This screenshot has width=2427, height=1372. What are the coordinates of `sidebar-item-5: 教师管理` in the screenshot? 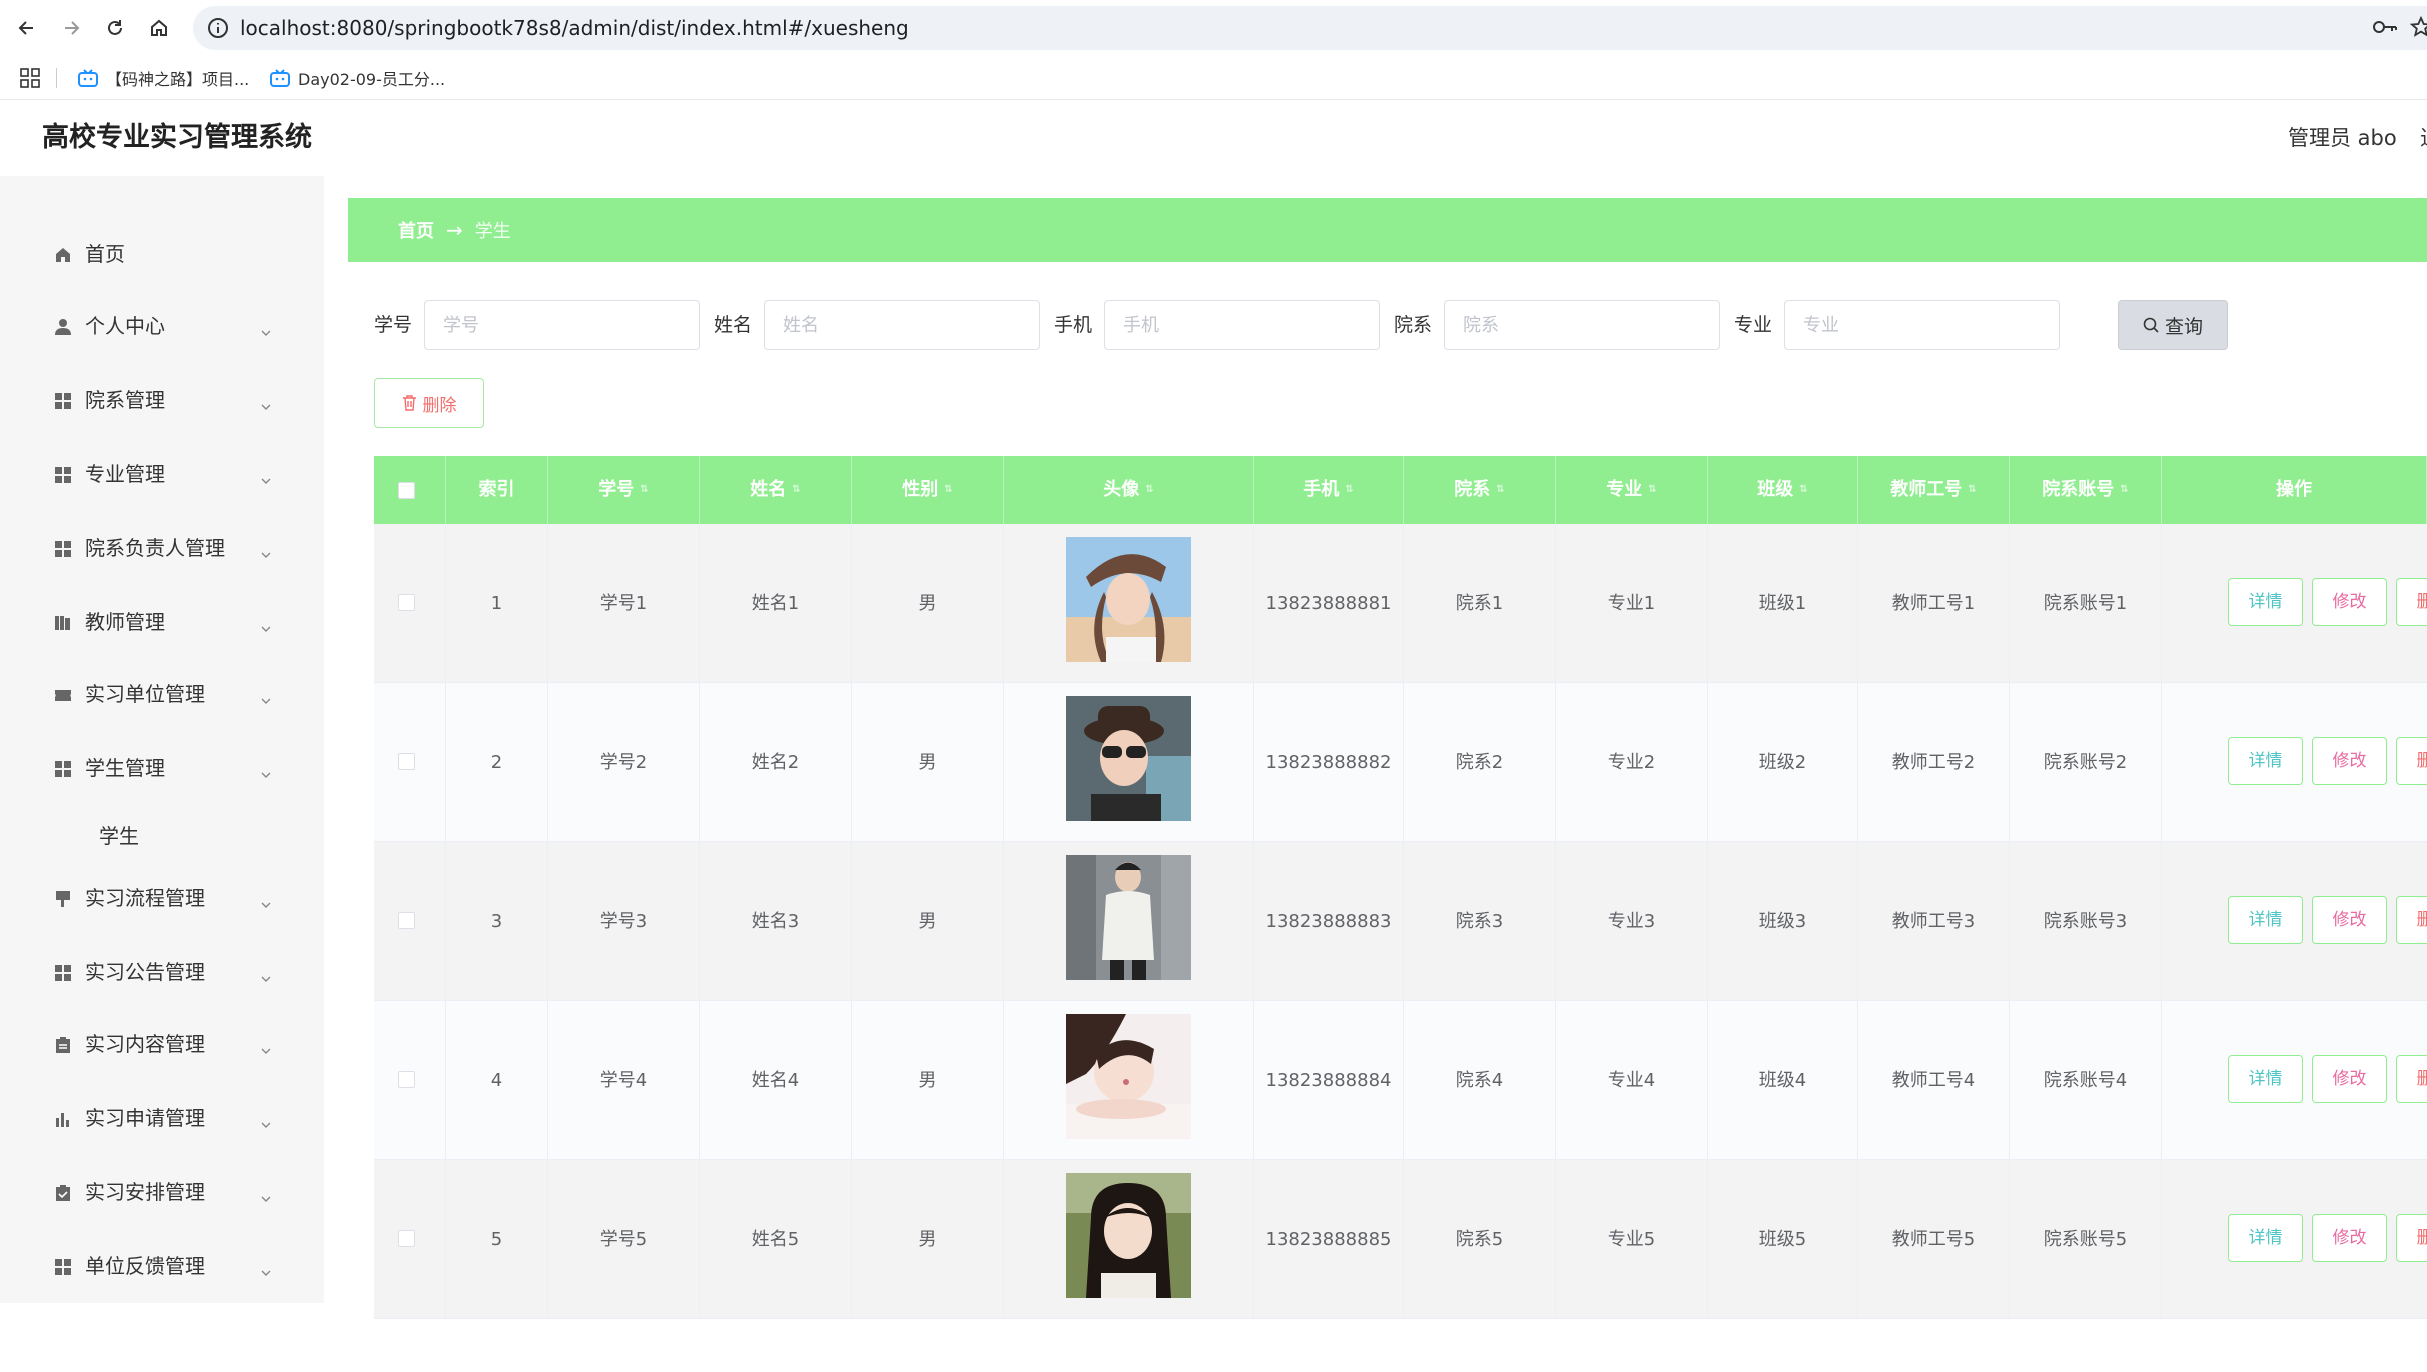 It's located at (162, 622).